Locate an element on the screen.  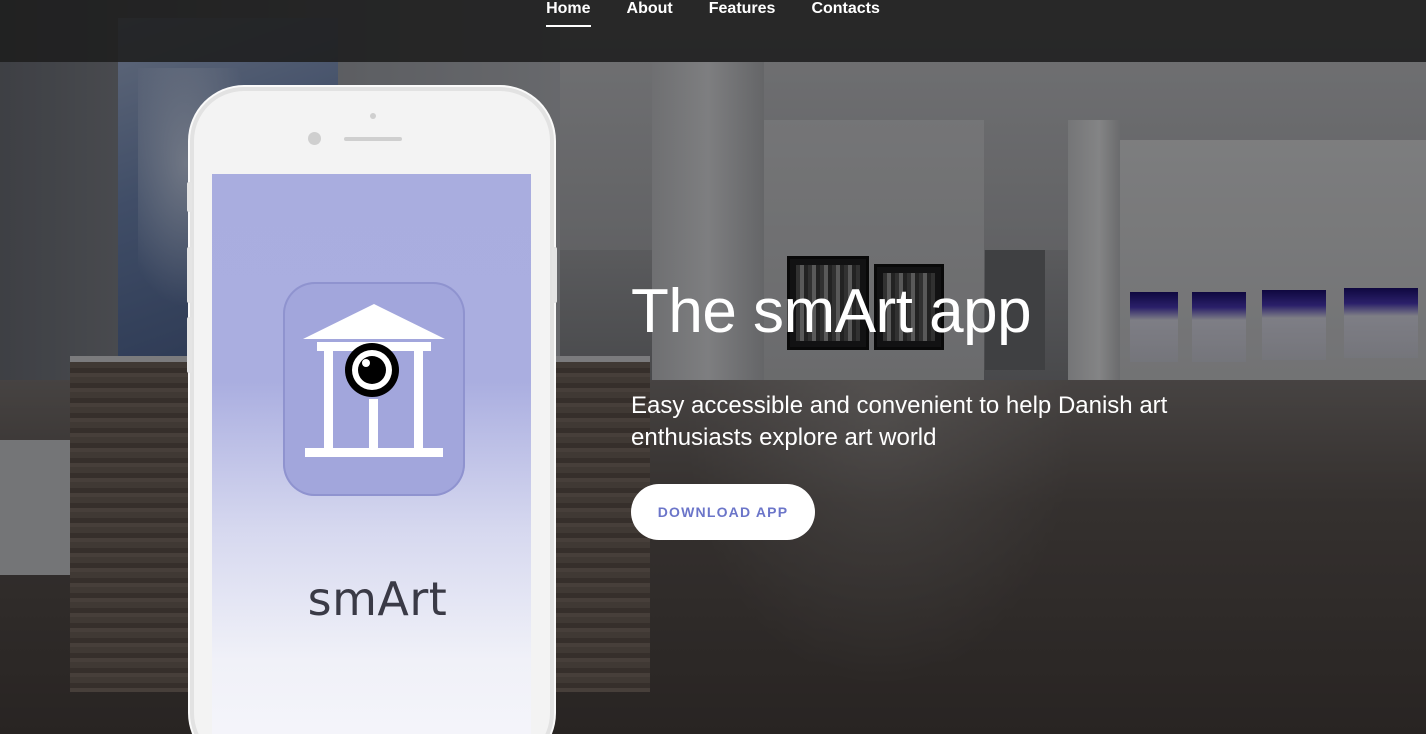
museum-eye-icon is located at coordinates (374, 389).